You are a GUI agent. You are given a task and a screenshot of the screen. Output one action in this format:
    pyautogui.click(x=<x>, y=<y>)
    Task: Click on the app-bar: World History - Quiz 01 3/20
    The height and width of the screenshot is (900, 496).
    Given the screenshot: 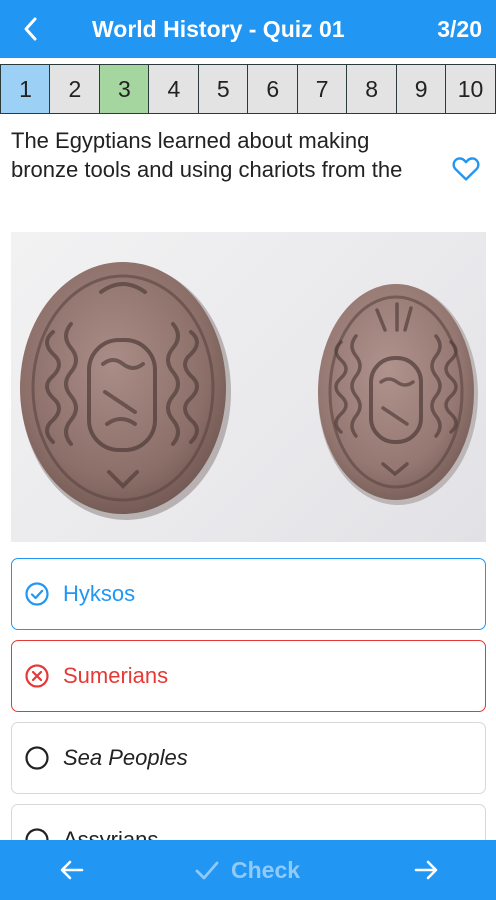 What is the action you would take?
    pyautogui.click(x=248, y=29)
    